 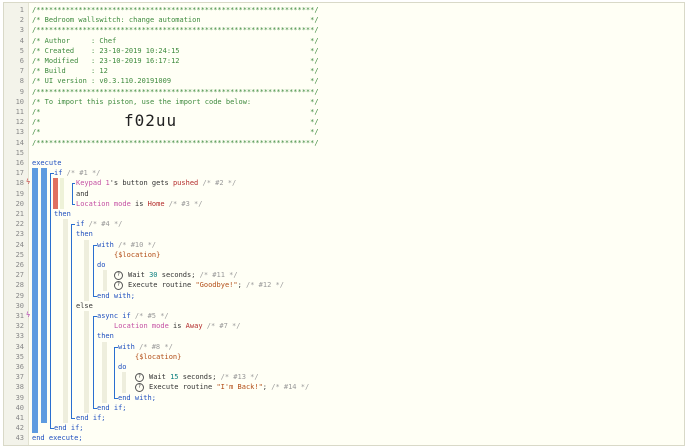 I want to click on statement-comment: /* #3 */, so click(x=183, y=203).